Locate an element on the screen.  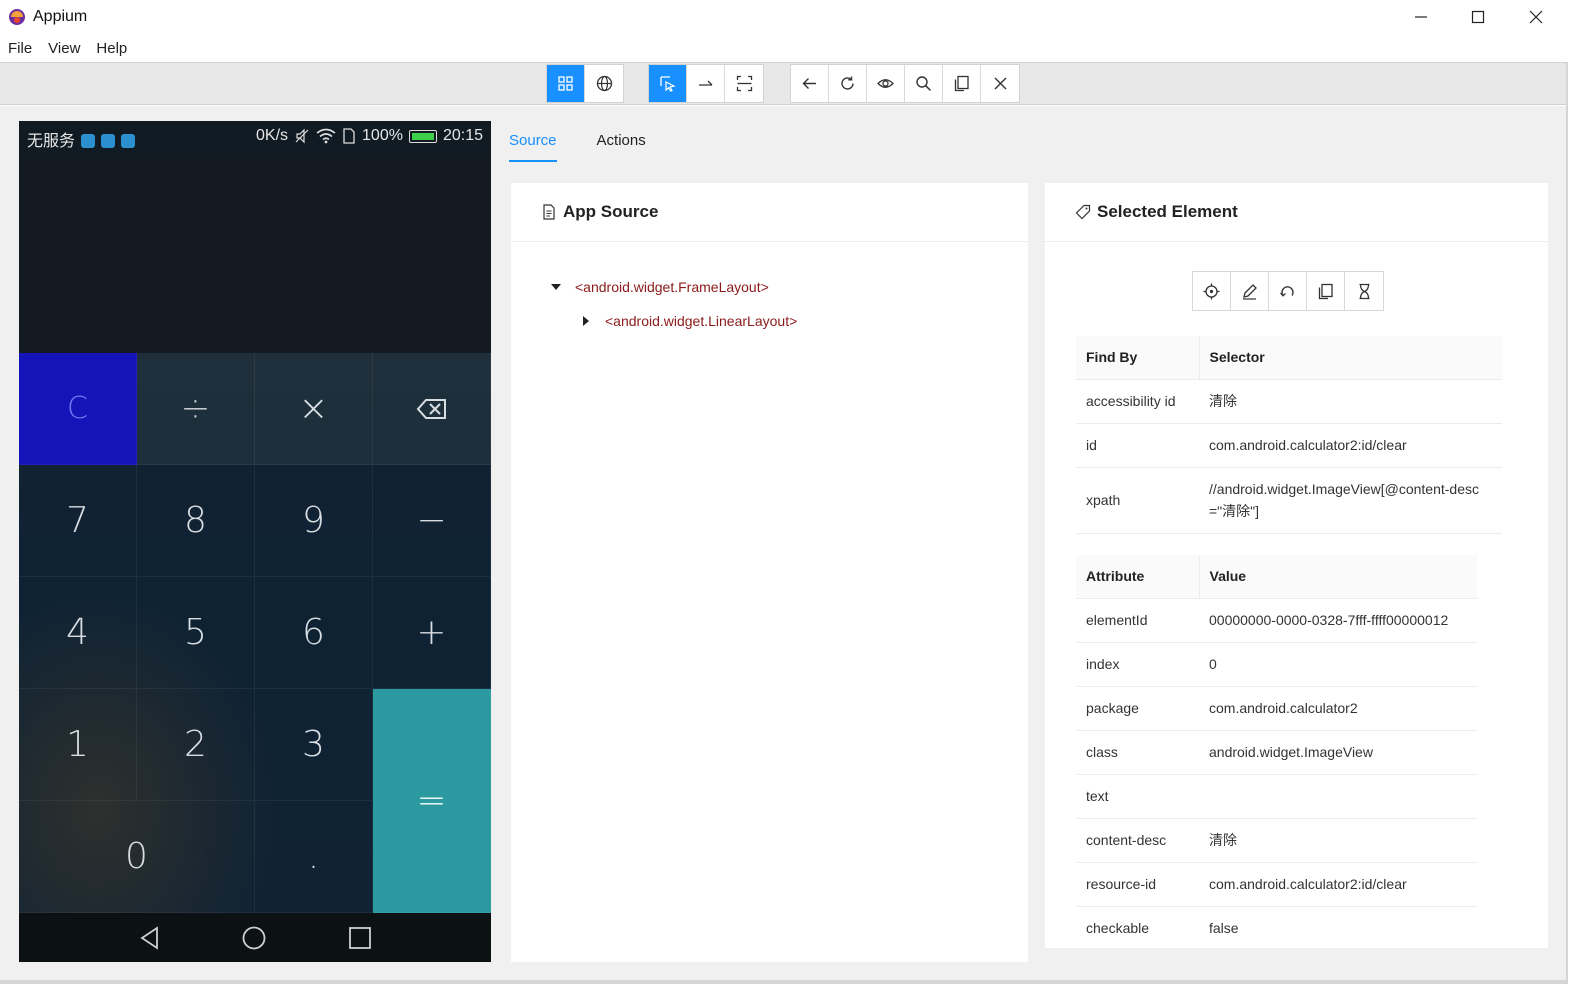
table-row: package com.android.calculator2 is located at coordinates (1276, 708).